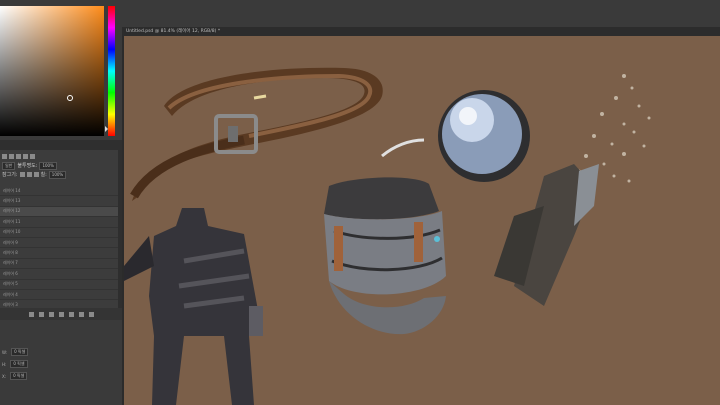 The width and height of the screenshot is (720, 405). What do you see at coordinates (9, 165) in the screenshot?
I see `blend-mode-select: 일반` at bounding box center [9, 165].